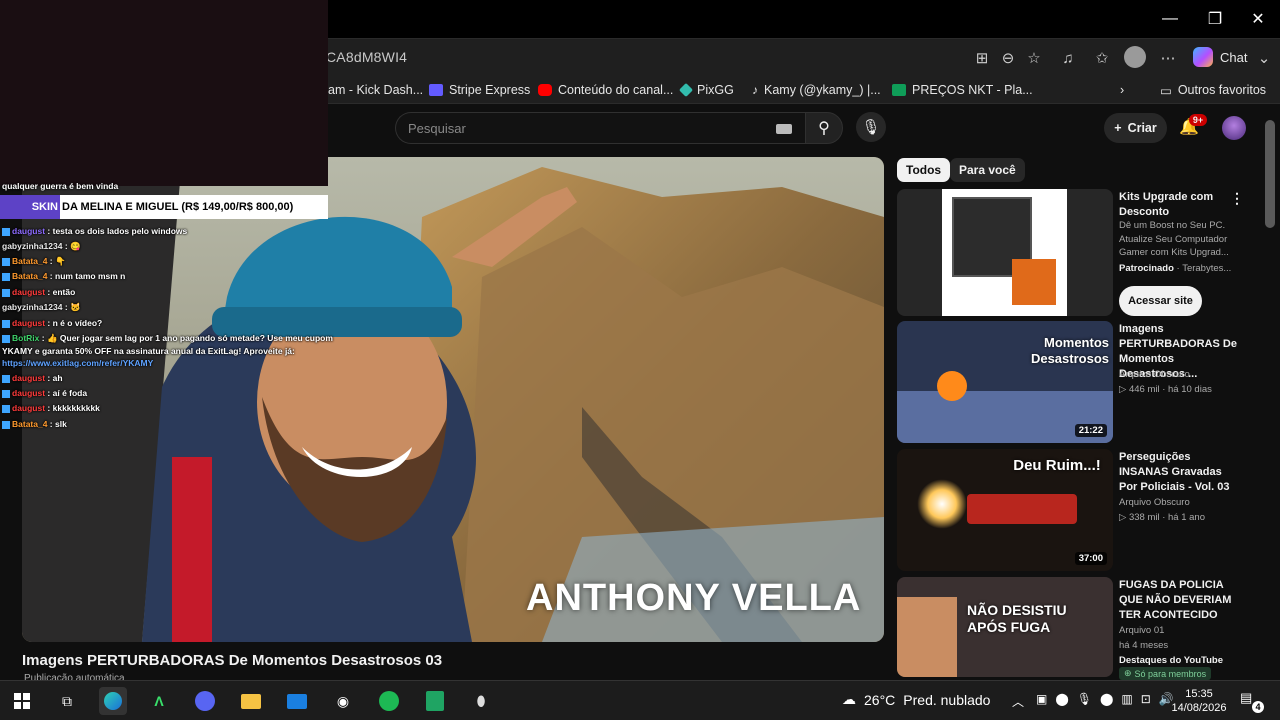  What do you see at coordinates (1213, 90) in the screenshot?
I see `other-favorites: ▭ Outros favoritos` at bounding box center [1213, 90].